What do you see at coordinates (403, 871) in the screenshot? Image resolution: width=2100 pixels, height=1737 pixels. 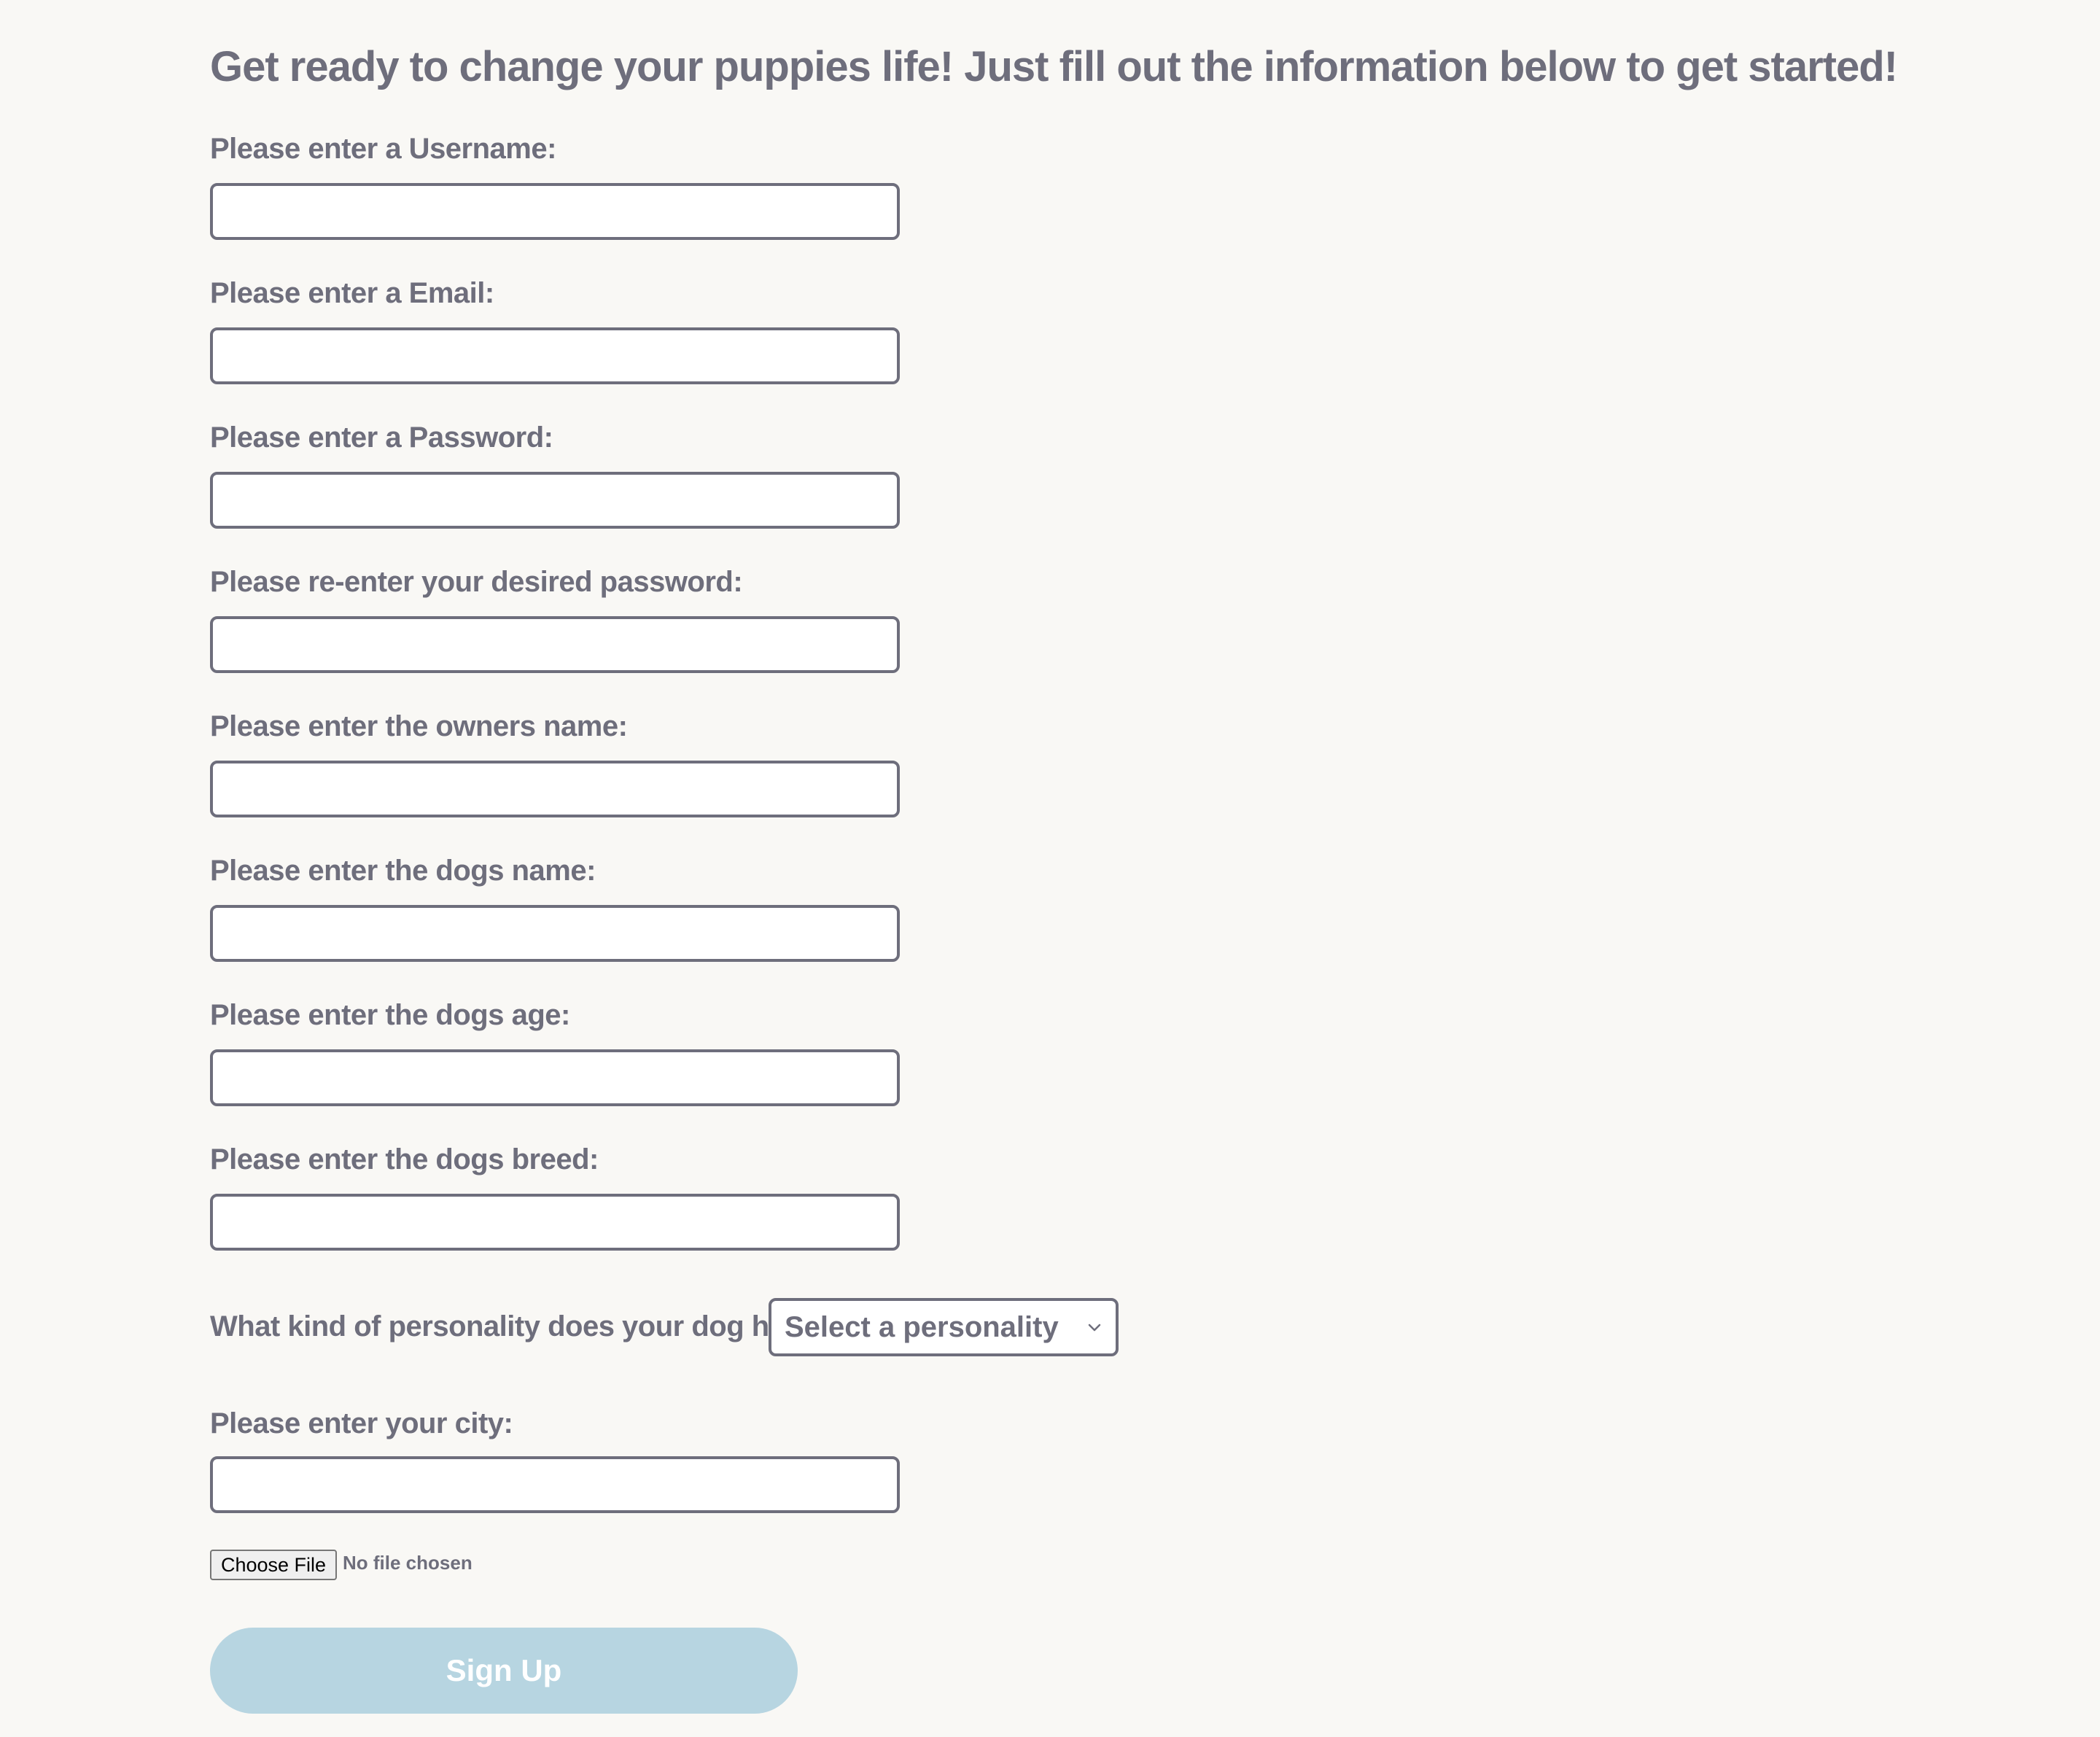 I see `dog-name-label: Please enter the dogs name:` at bounding box center [403, 871].